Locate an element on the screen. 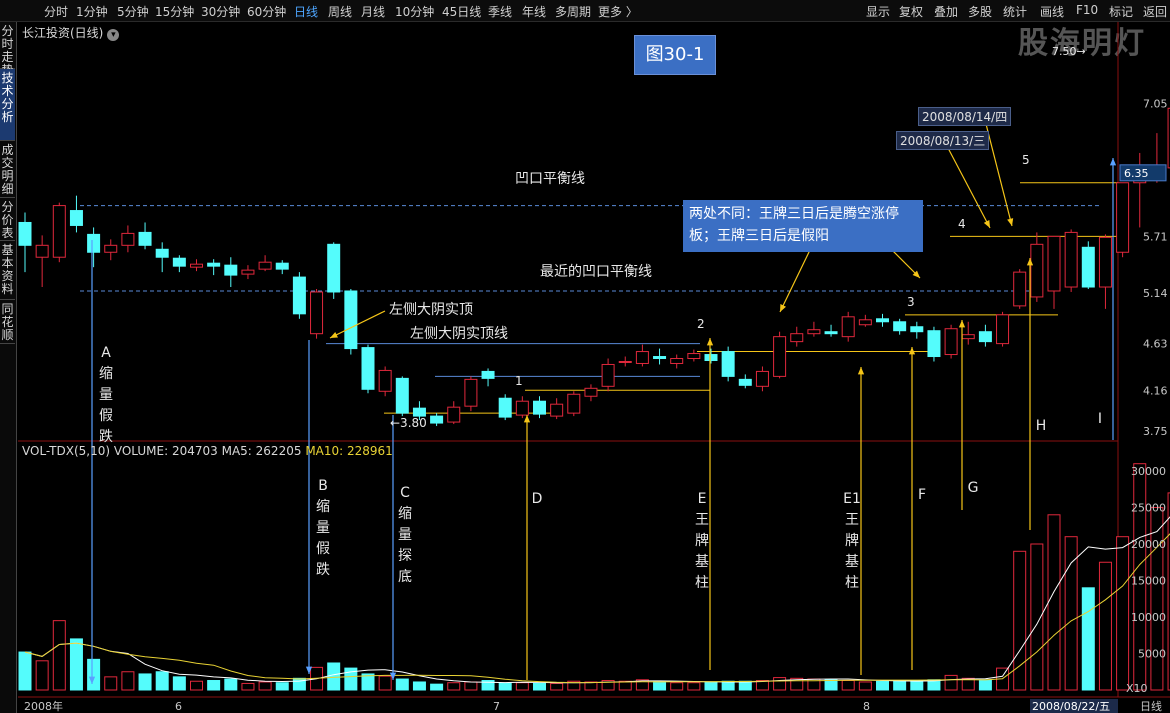 This screenshot has height=713, width=1170. volume-tick-label: 5000 is located at coordinates (1152, 654).